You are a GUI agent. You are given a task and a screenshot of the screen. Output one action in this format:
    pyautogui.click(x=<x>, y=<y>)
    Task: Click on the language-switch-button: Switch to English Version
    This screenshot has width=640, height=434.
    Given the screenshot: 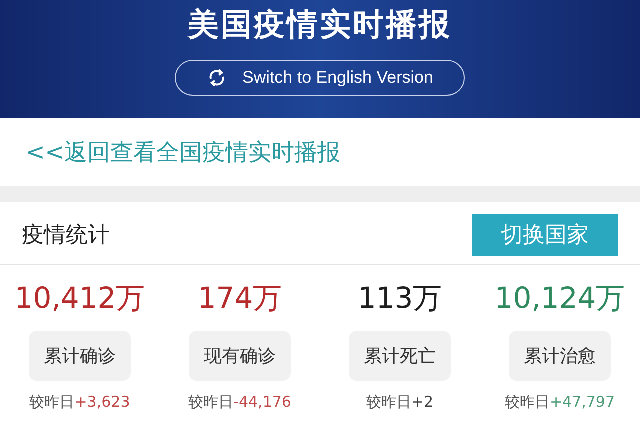 What is the action you would take?
    pyautogui.click(x=320, y=78)
    